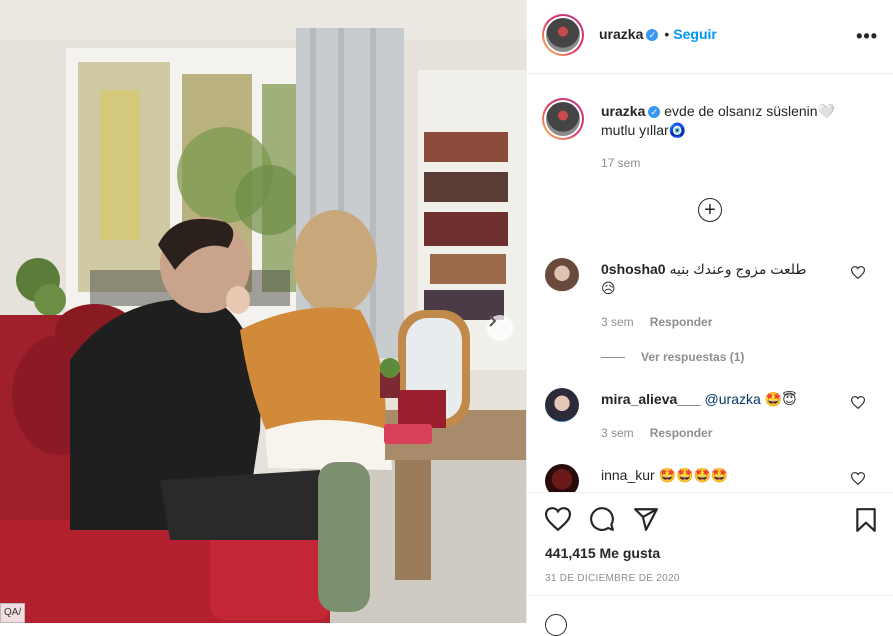  What do you see at coordinates (608, 288) in the screenshot?
I see `comment-emoji: 😥` at bounding box center [608, 288].